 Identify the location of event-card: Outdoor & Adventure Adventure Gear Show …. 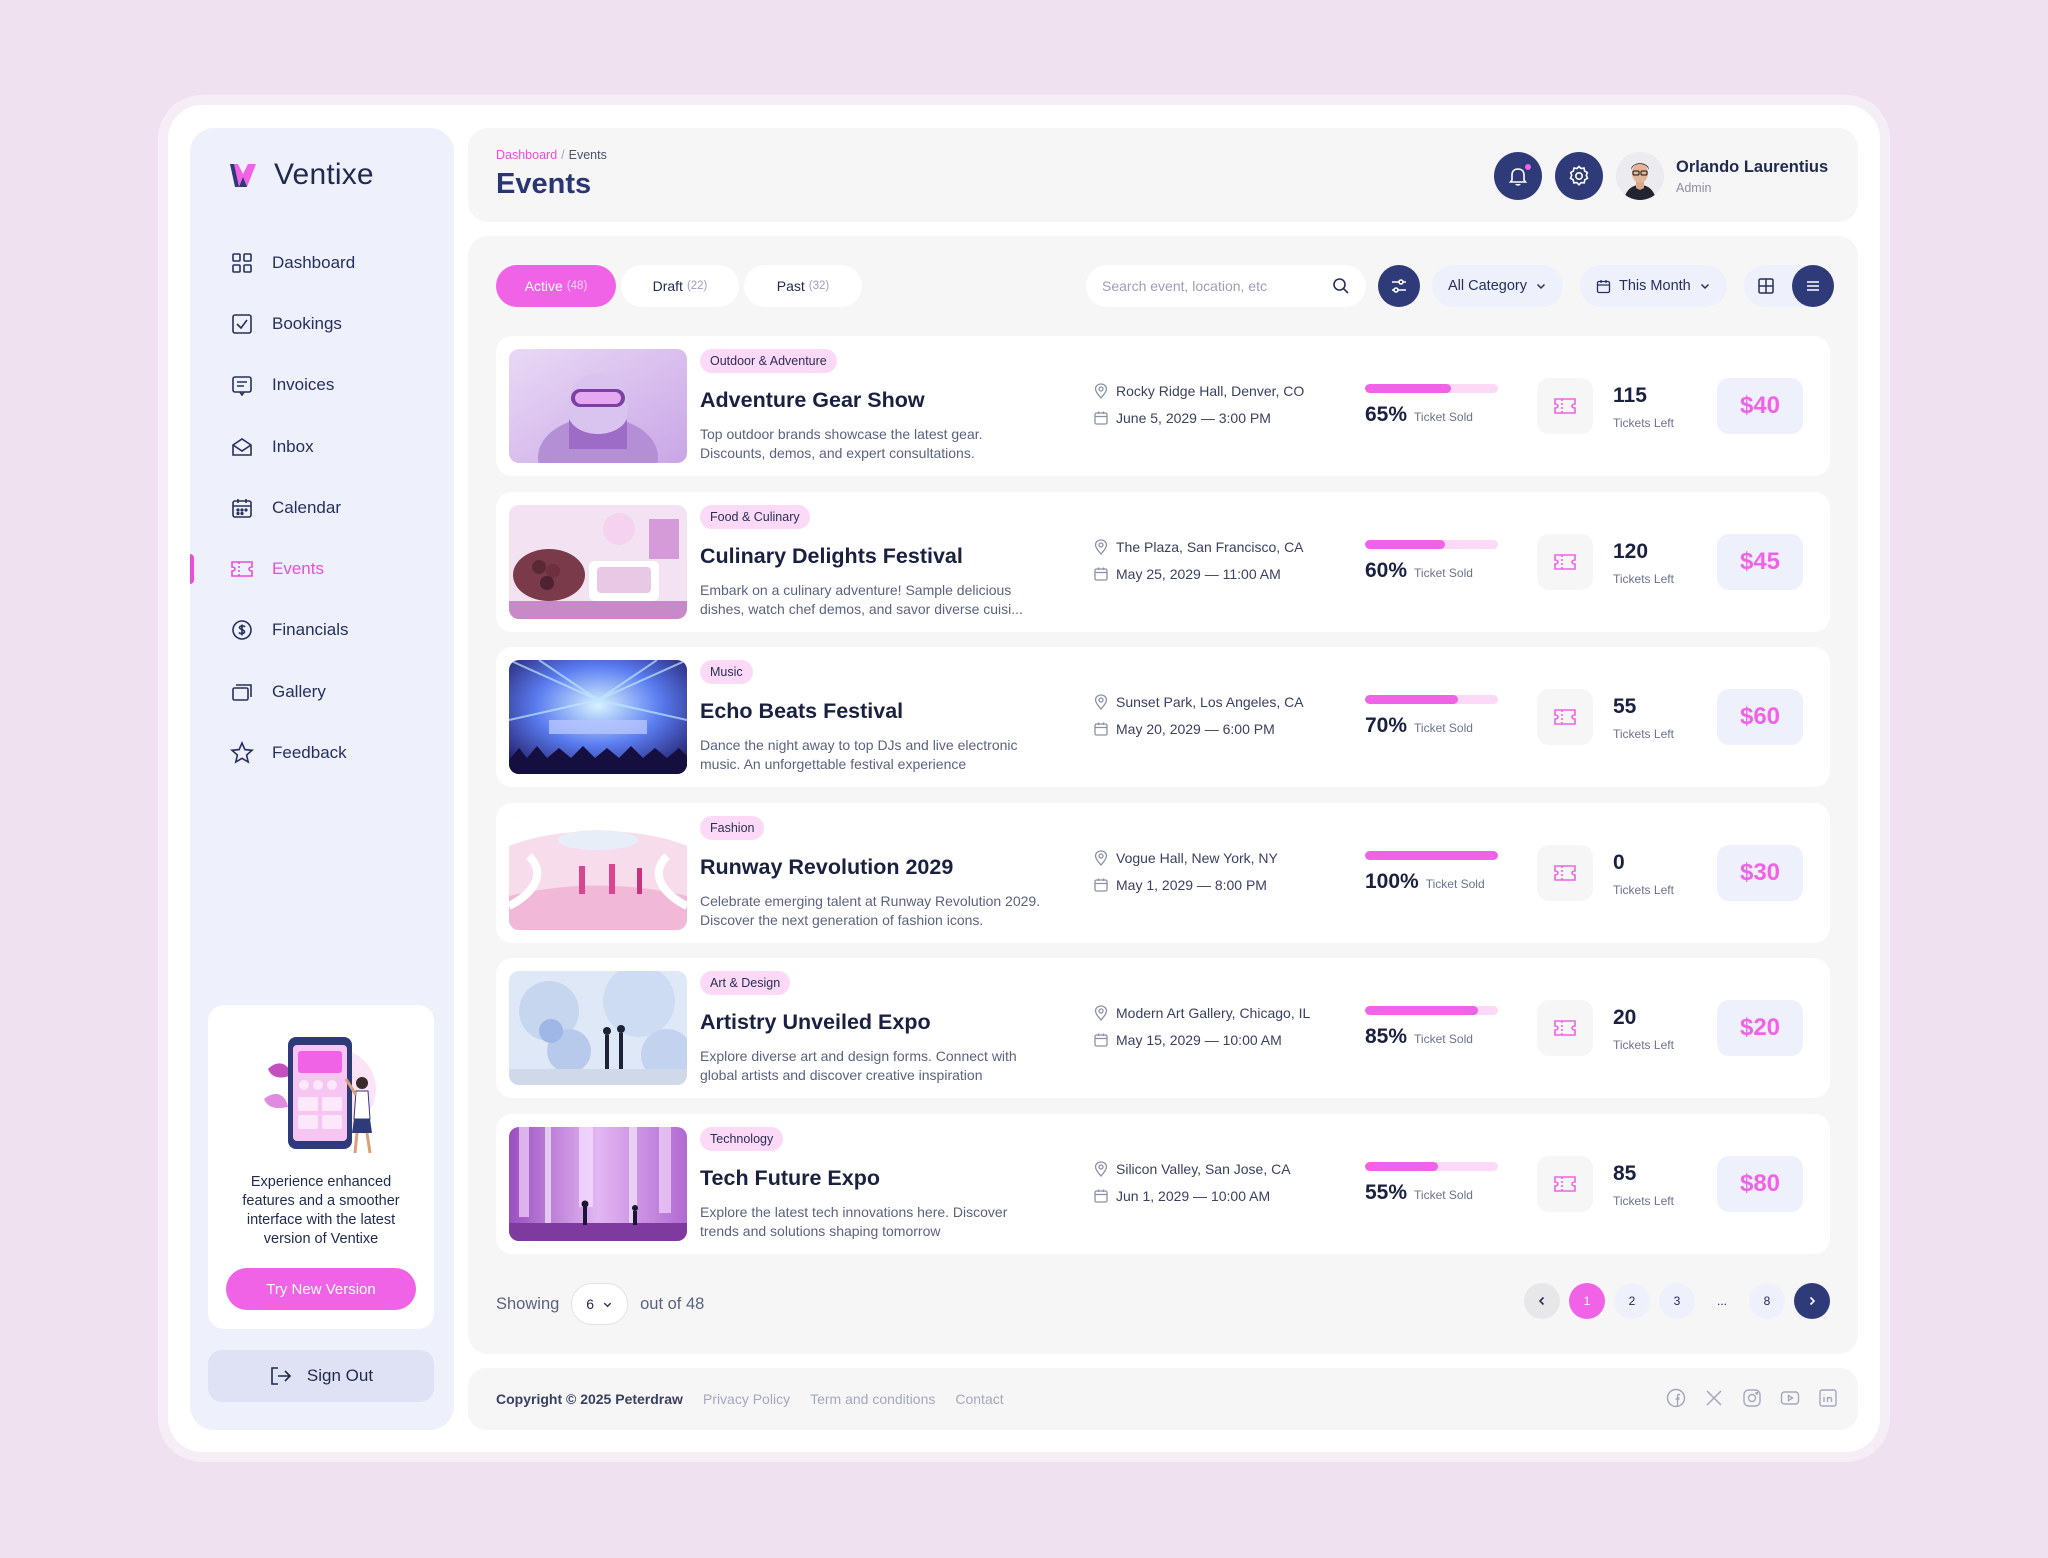
(1163, 406).